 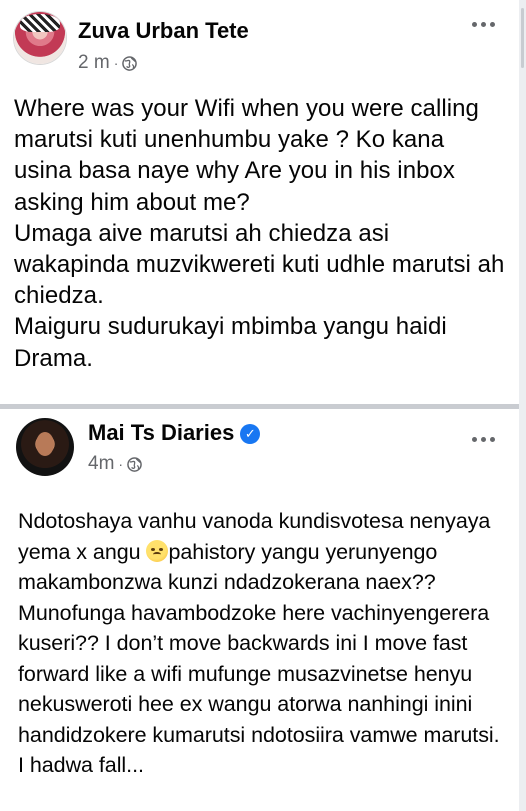 I want to click on worried-face-emoji-icon, so click(x=157, y=550).